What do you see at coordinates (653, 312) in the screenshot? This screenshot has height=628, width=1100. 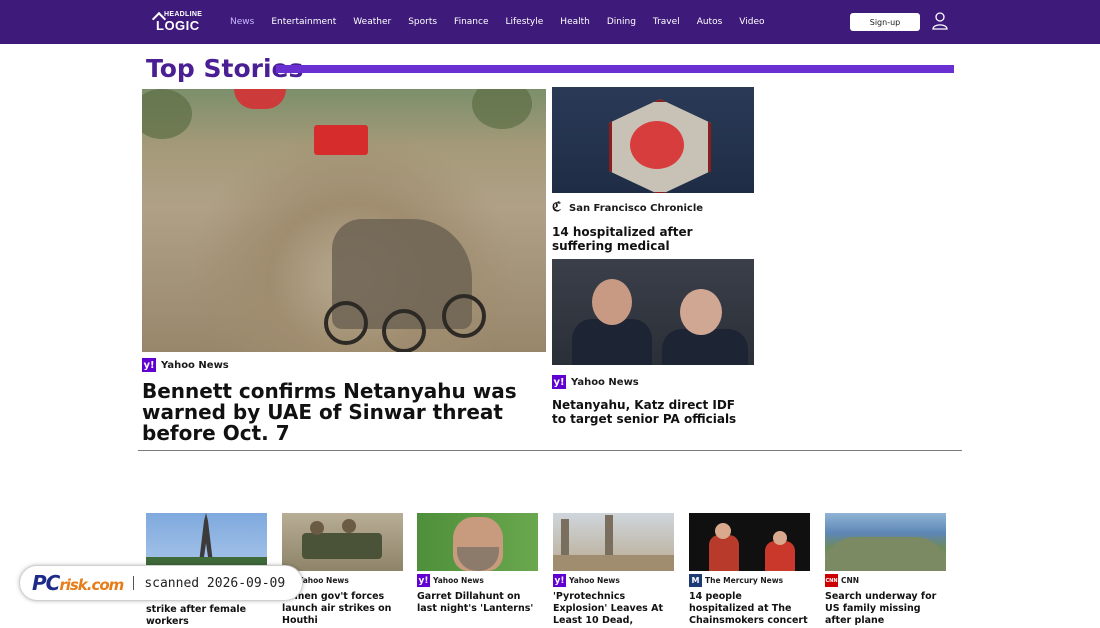 I see `side-story-2-image` at bounding box center [653, 312].